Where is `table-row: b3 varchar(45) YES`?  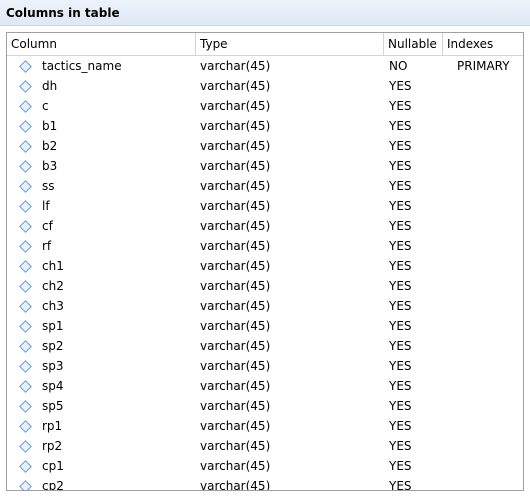 table-row: b3 varchar(45) YES is located at coordinates (265, 166).